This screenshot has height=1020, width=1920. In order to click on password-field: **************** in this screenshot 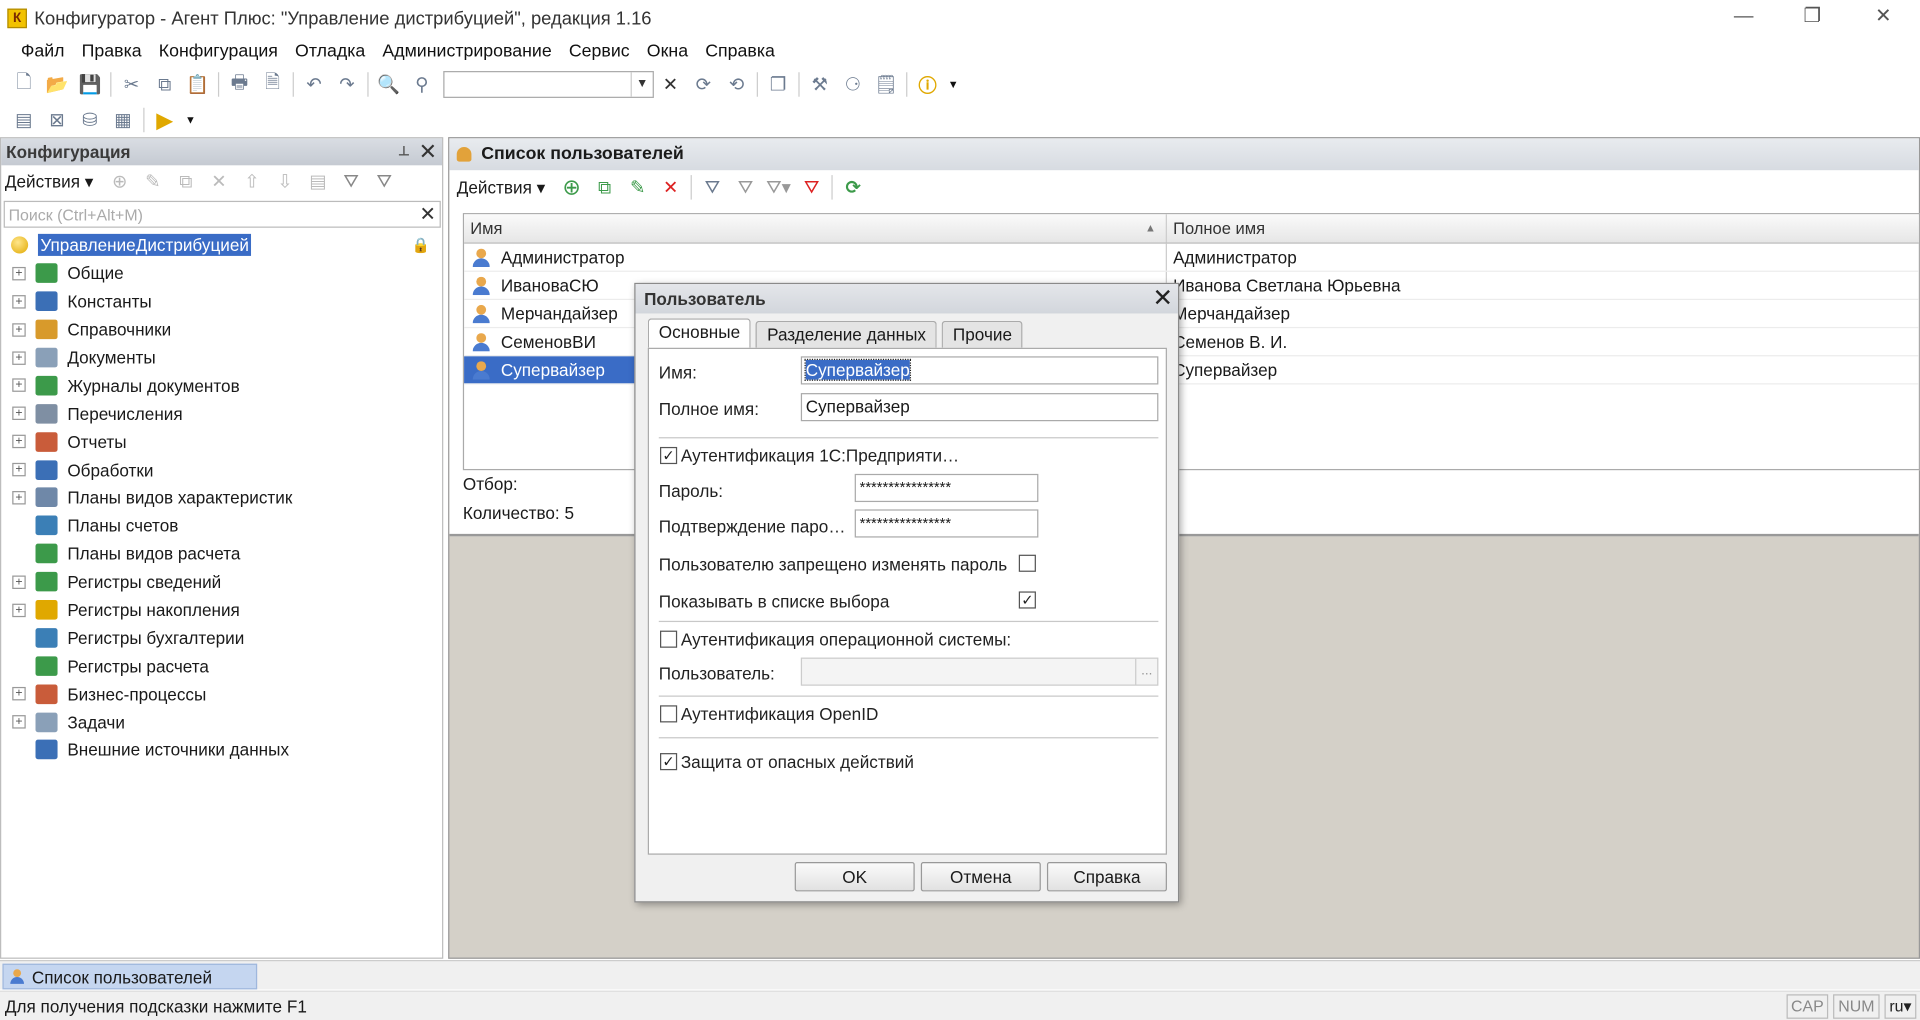, I will do `click(946, 488)`.